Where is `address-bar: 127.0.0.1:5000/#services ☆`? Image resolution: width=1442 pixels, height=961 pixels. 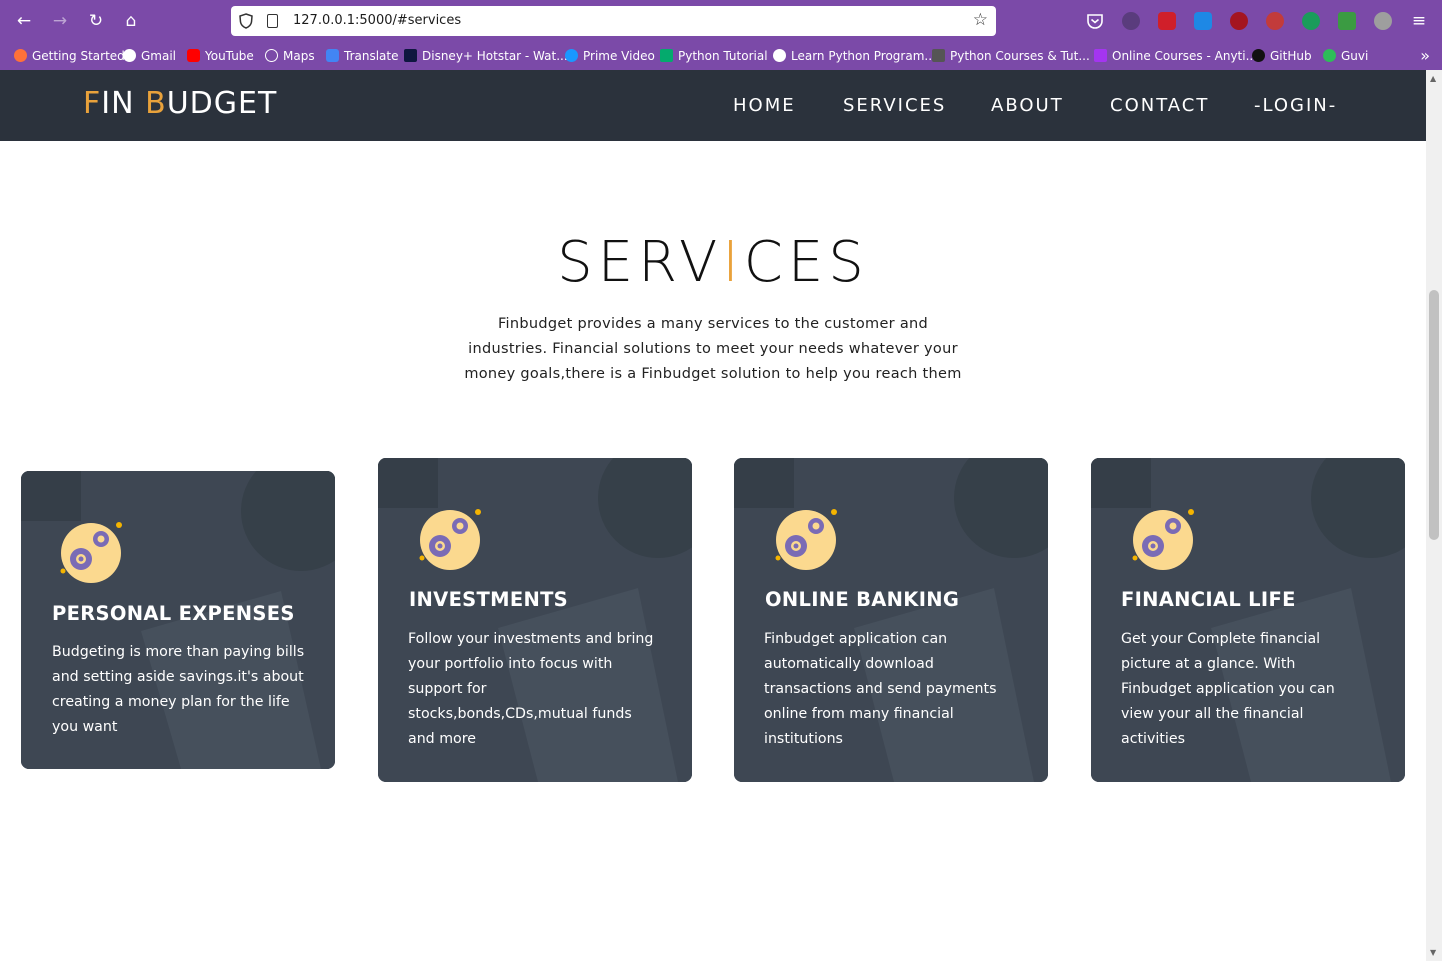
address-bar: 127.0.0.1:5000/#services ☆ is located at coordinates (613, 21).